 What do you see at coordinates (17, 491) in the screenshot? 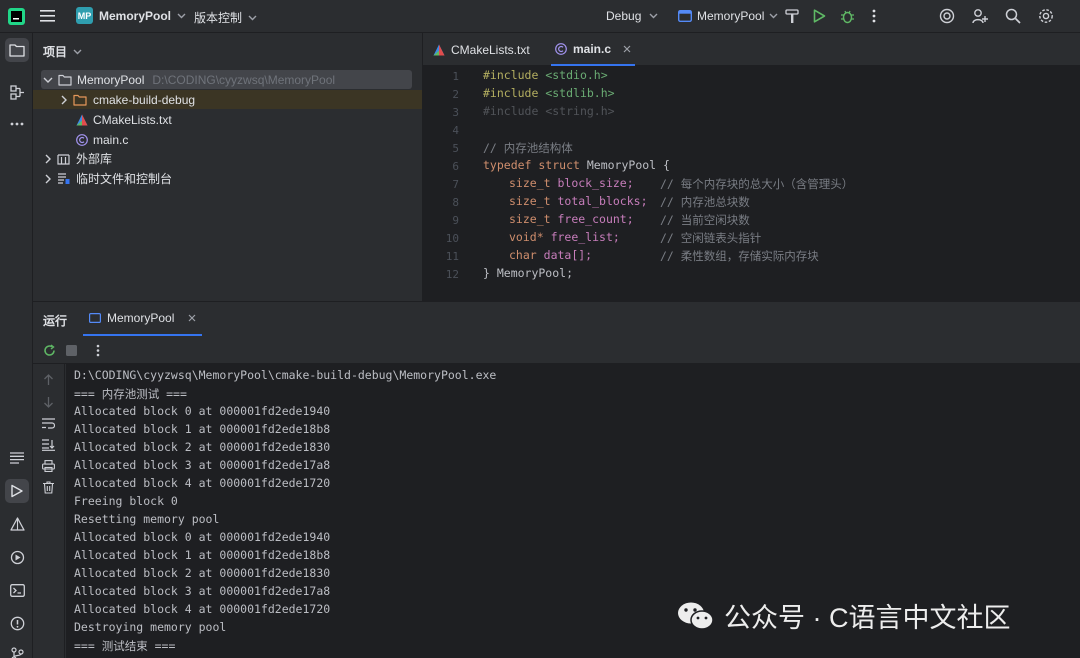
I see `run-tool-button` at bounding box center [17, 491].